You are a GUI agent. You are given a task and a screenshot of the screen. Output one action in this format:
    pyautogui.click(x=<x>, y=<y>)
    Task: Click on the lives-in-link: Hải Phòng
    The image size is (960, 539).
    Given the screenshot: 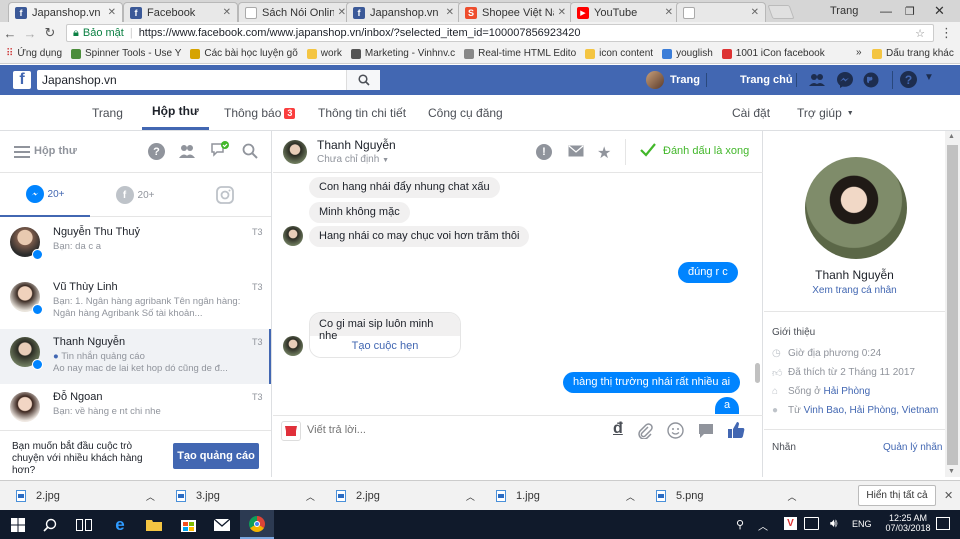 What is the action you would take?
    pyautogui.click(x=846, y=391)
    